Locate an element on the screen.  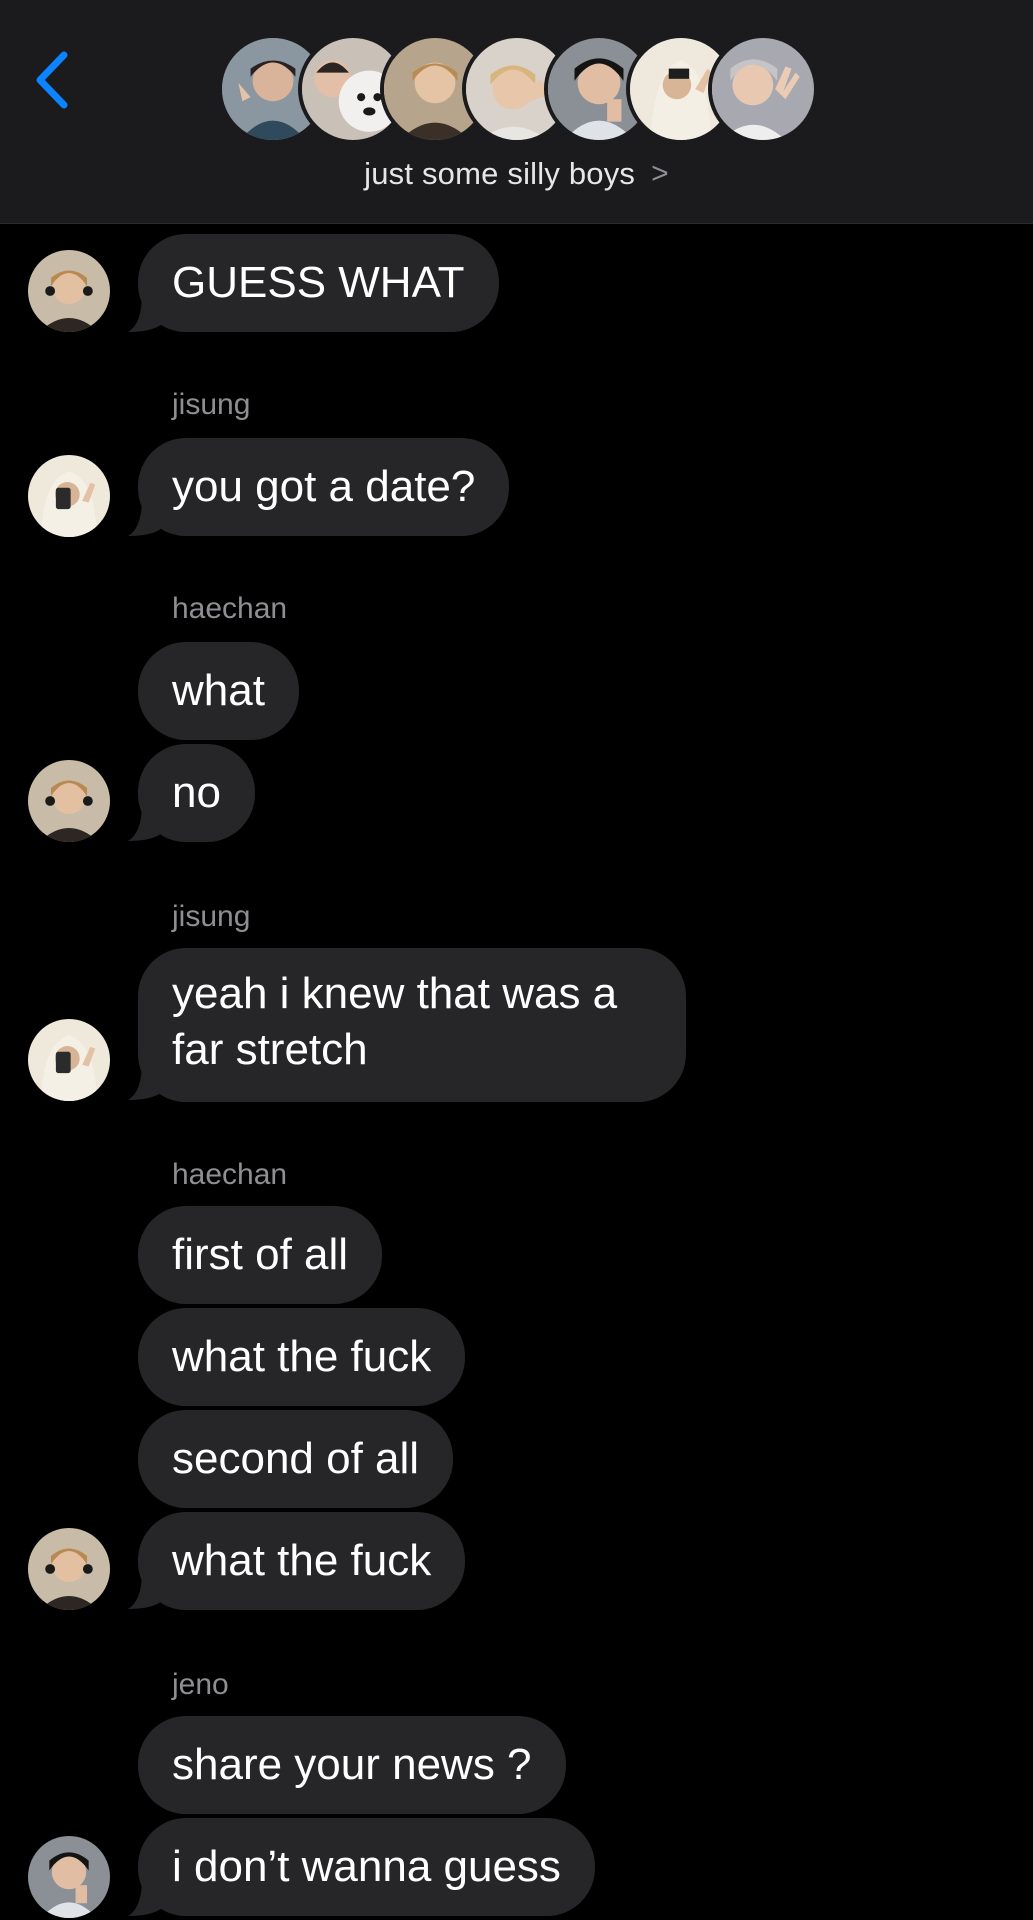
message-bubble: share your news ? is located at coordinates (352, 1765).